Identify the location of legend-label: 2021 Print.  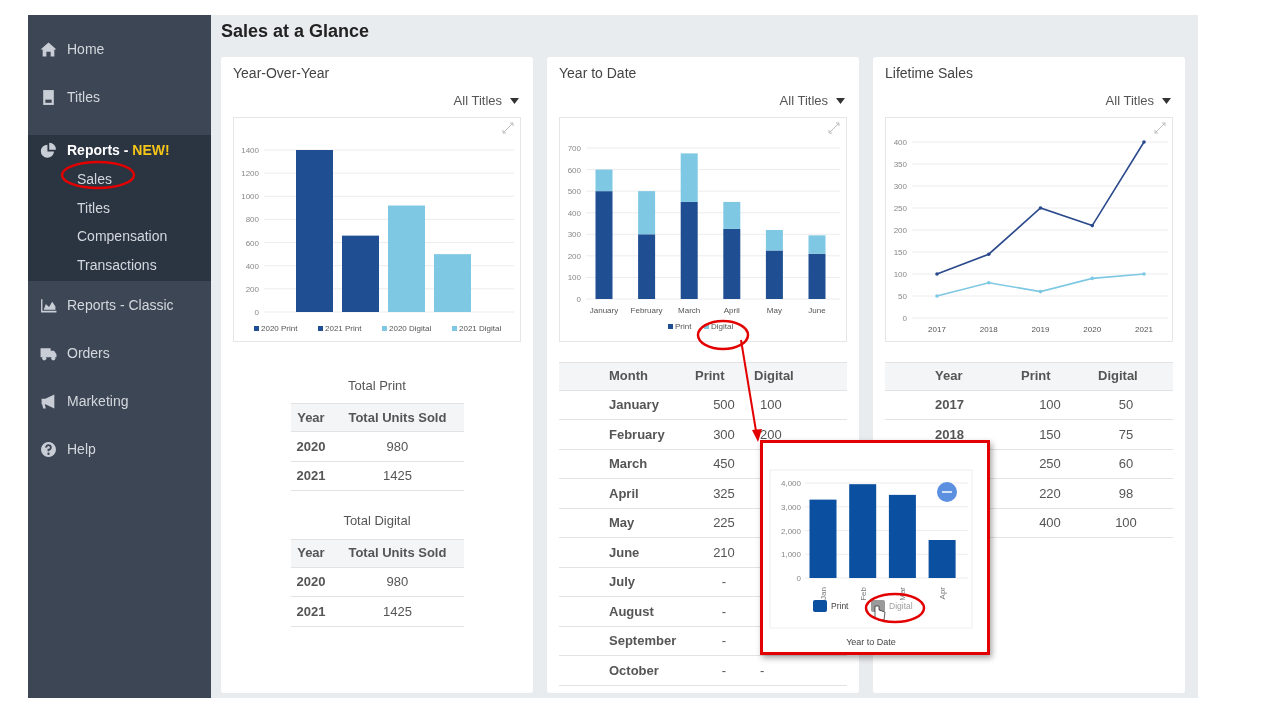
(343, 328).